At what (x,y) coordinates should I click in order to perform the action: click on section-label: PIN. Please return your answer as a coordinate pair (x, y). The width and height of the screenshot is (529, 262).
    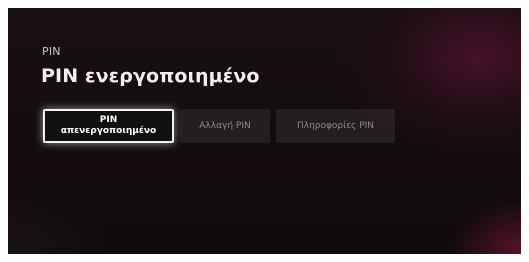
    Looking at the image, I should click on (51, 51).